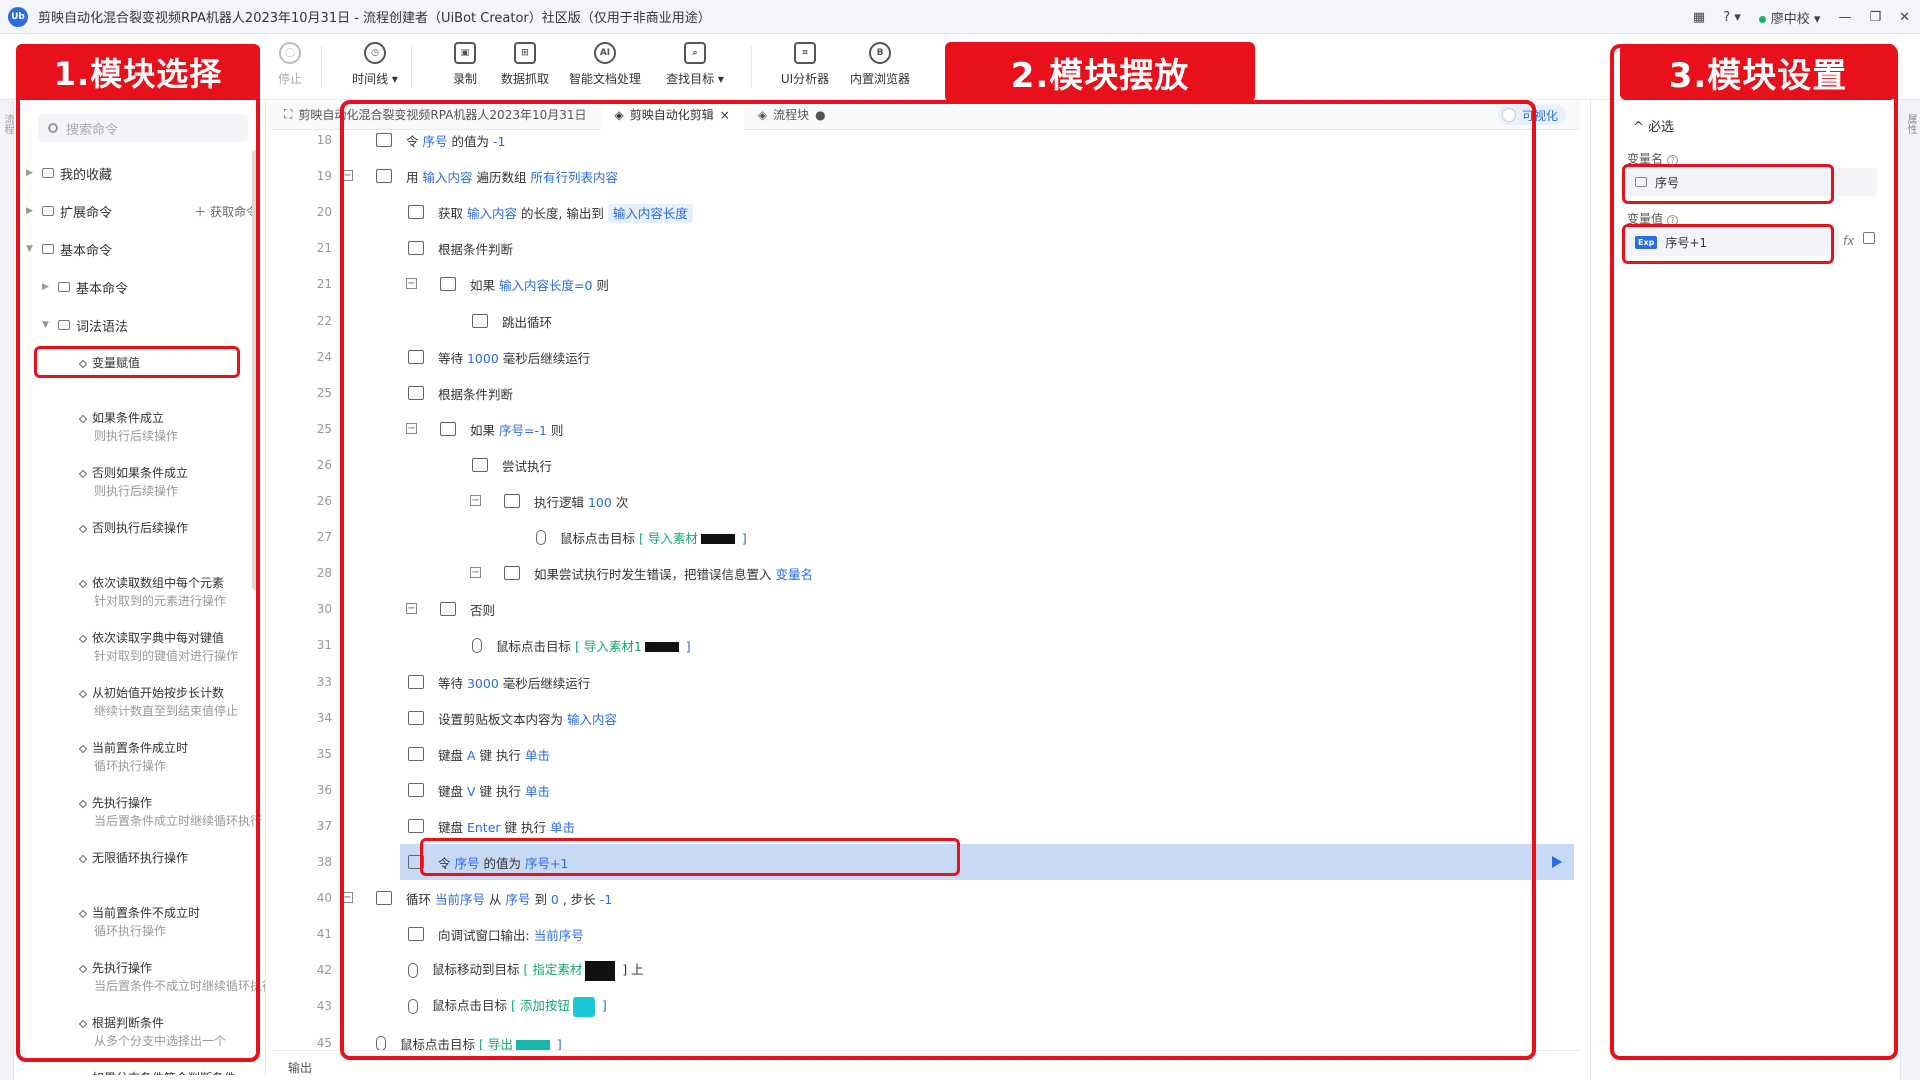 The width and height of the screenshot is (1920, 1080). What do you see at coordinates (435, 115) in the screenshot?
I see `tab-project: ⛶ 剪映自动化混合裂变视频RPA机器人2023年10月31日` at bounding box center [435, 115].